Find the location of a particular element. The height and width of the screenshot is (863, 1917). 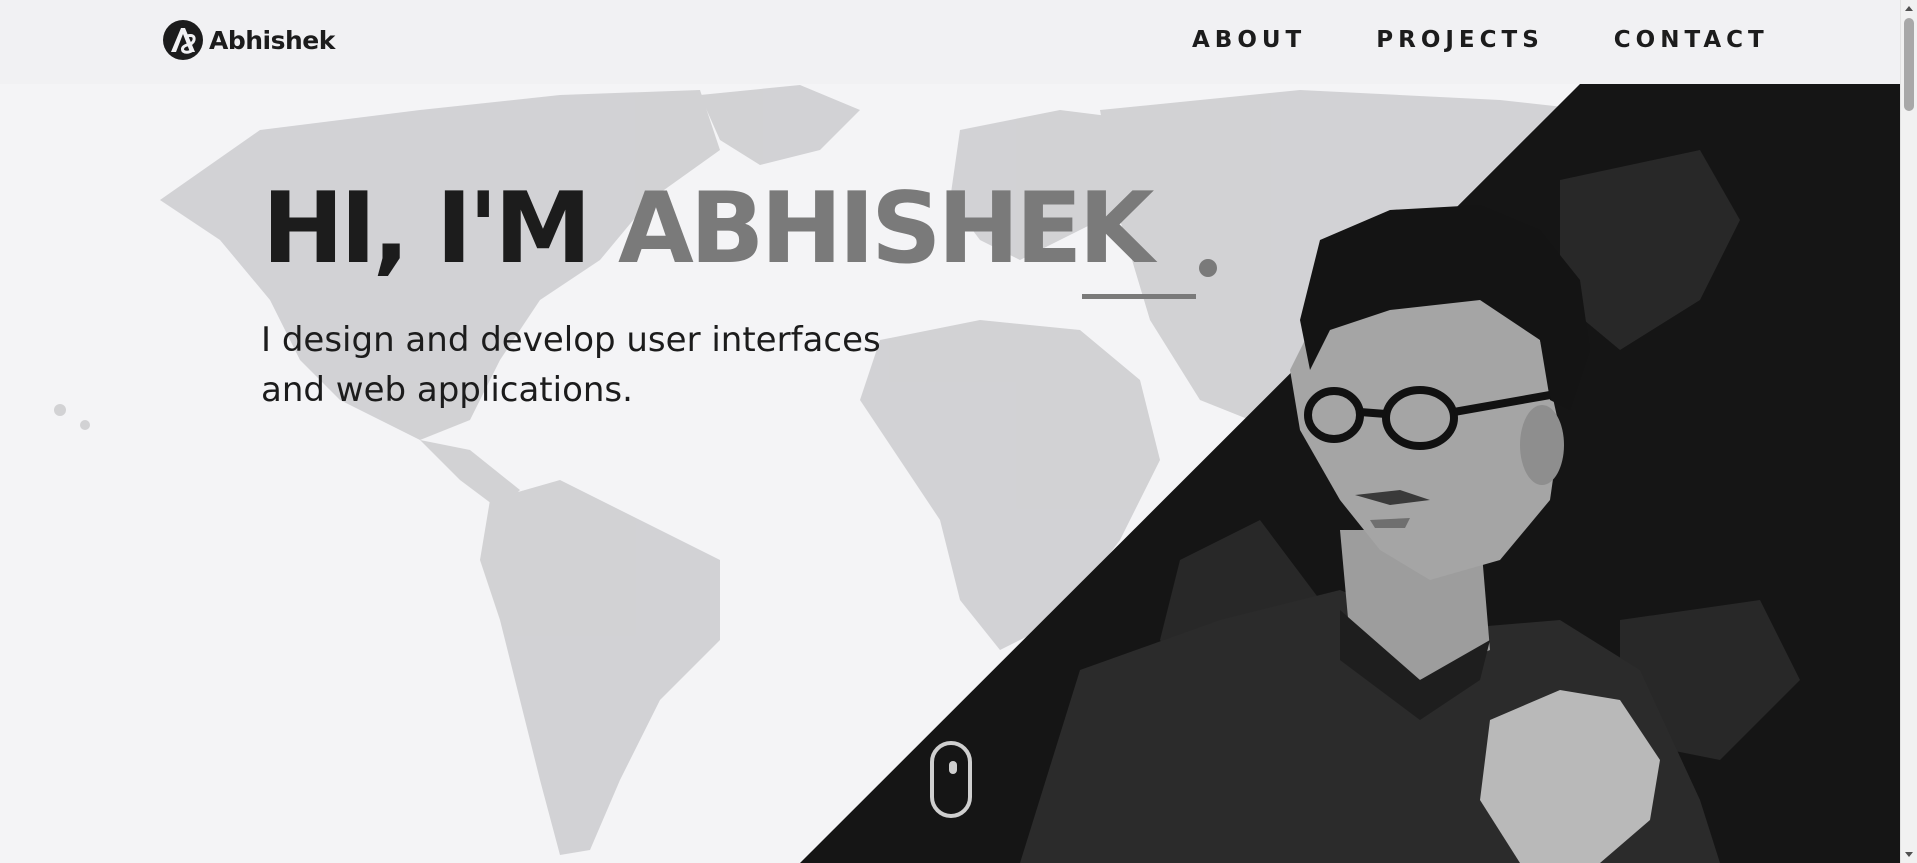

title-underline-decoration is located at coordinates (1139, 296).